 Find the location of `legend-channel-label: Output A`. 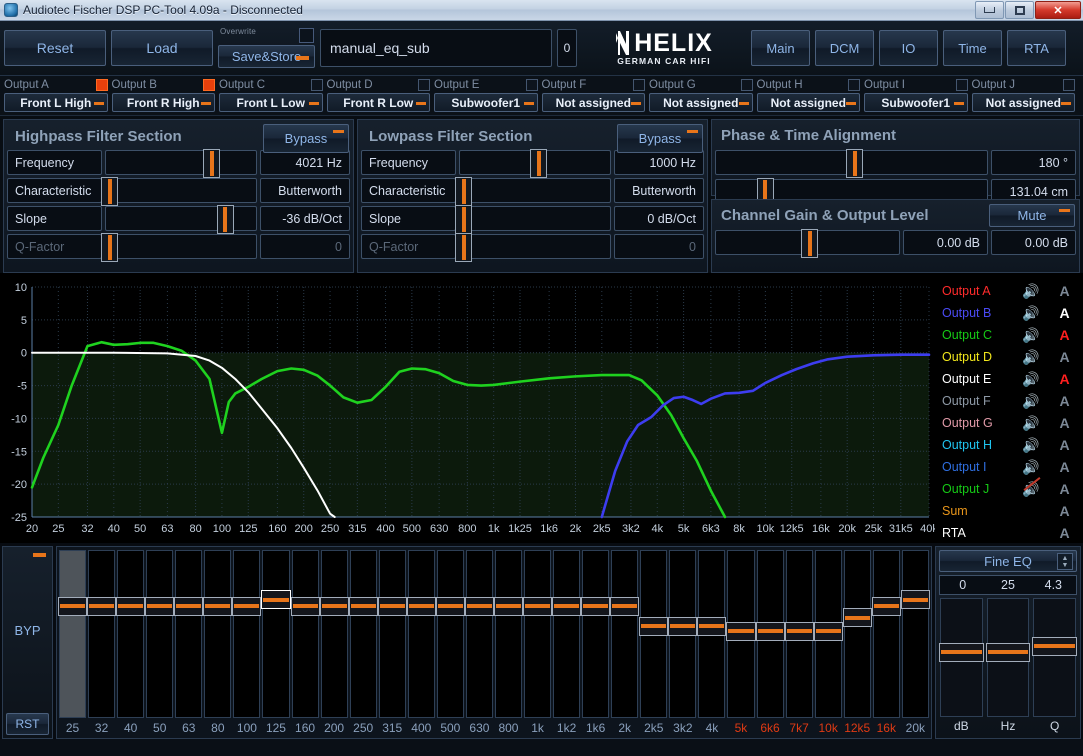

legend-channel-label: Output A is located at coordinates (978, 291).